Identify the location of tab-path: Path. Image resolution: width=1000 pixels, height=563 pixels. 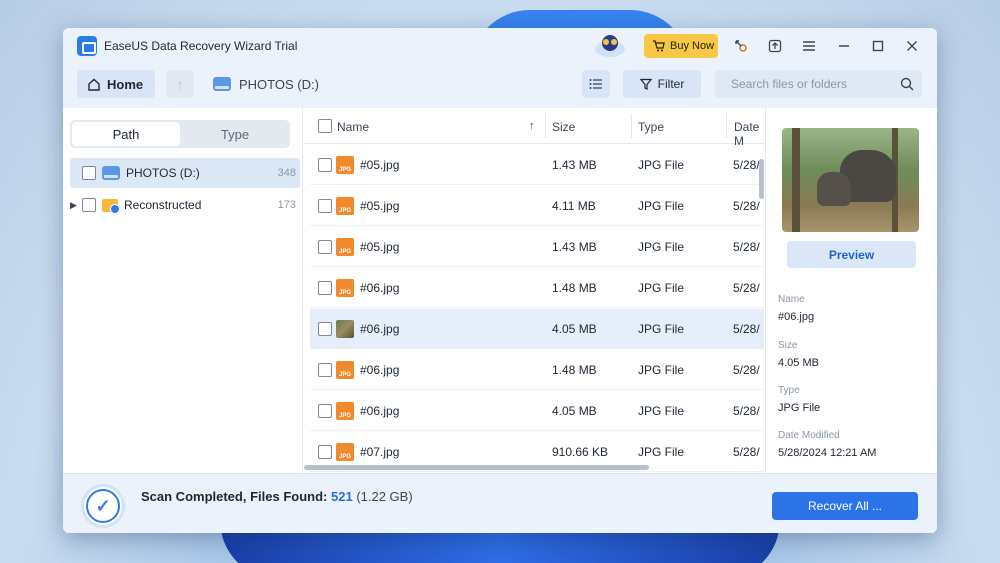
(126, 134).